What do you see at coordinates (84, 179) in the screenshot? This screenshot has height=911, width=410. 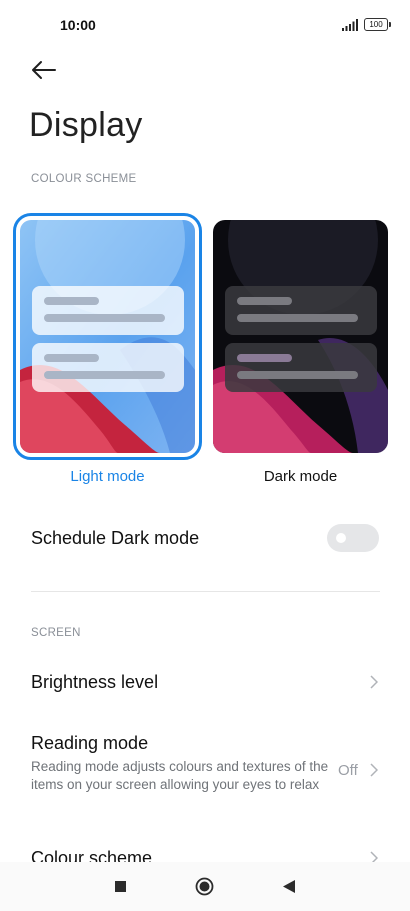 I see `section-label-colour-scheme: COLOUR SCHEME` at bounding box center [84, 179].